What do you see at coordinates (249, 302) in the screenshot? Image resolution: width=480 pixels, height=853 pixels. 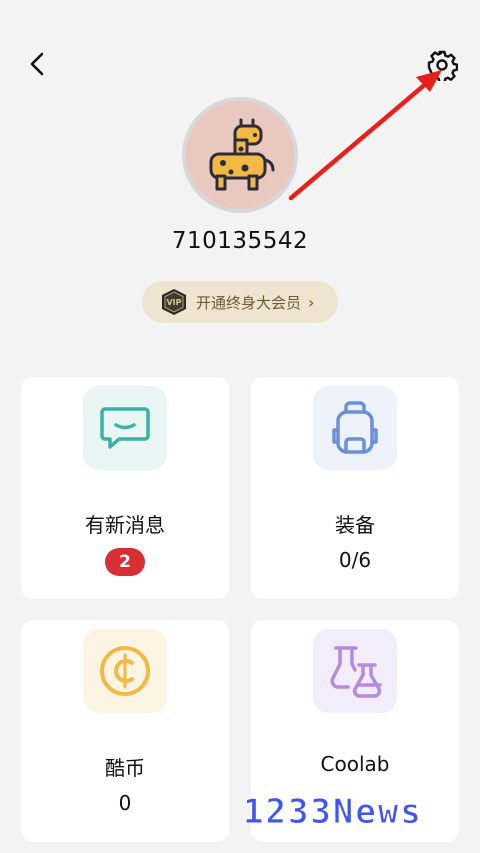 I see `vip-label: 开通终身大会员` at bounding box center [249, 302].